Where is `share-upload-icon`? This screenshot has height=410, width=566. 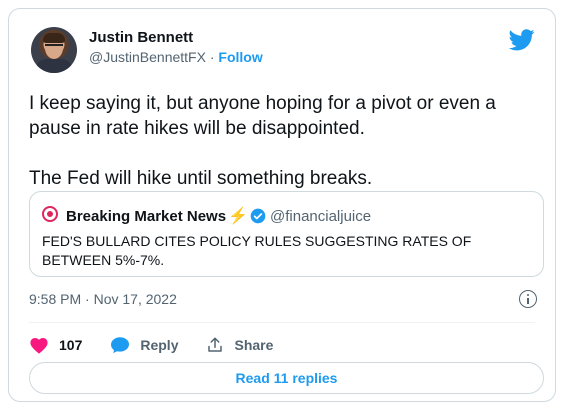 share-upload-icon is located at coordinates (215, 344).